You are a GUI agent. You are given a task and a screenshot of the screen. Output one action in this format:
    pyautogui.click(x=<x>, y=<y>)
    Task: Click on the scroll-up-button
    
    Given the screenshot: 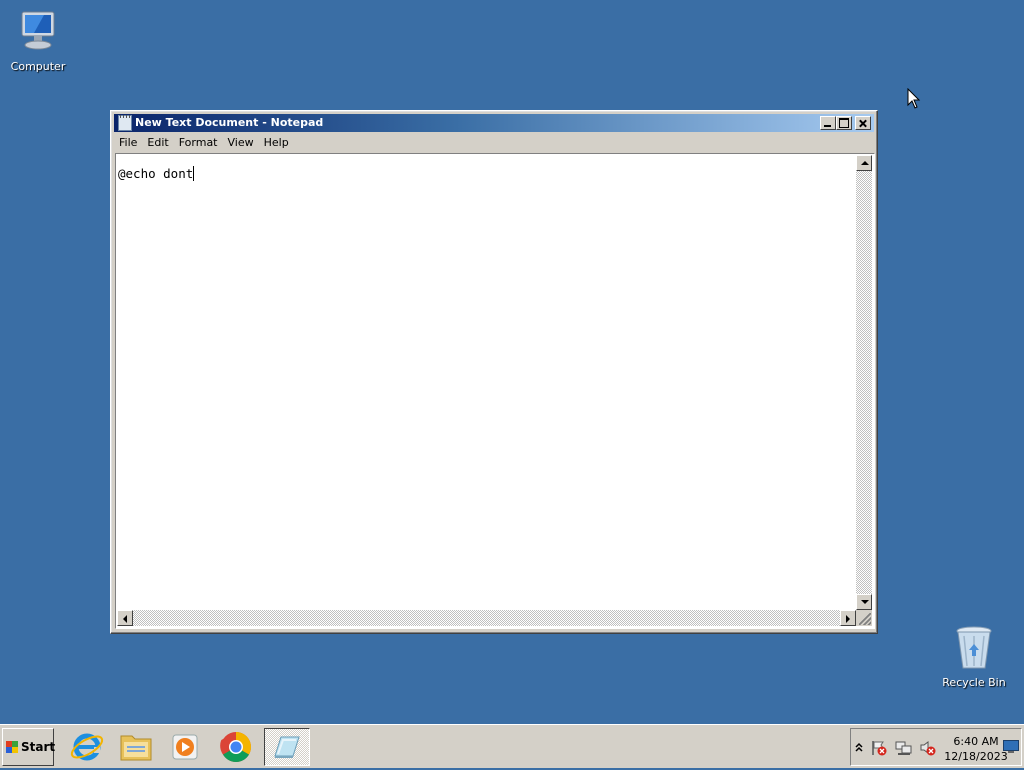 What is the action you would take?
    pyautogui.click(x=864, y=163)
    